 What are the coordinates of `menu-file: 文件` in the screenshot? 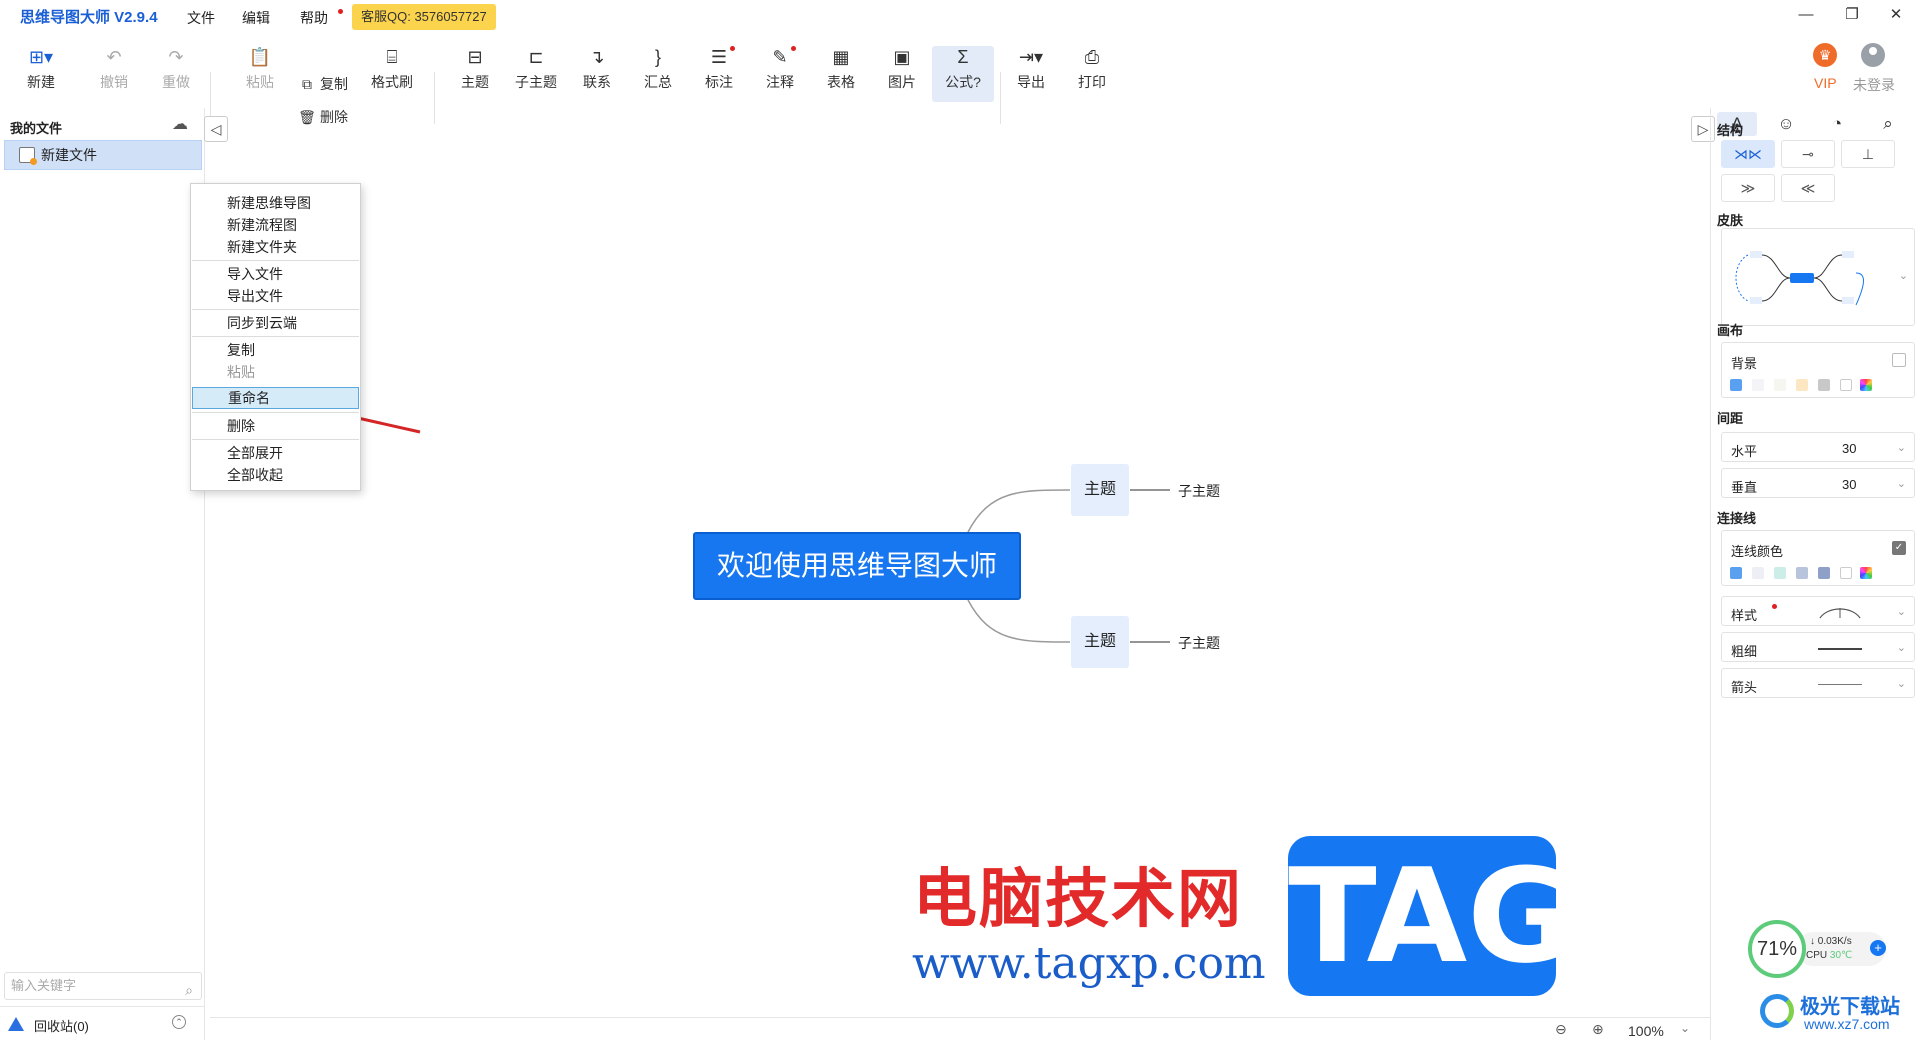 It's located at (201, 18).